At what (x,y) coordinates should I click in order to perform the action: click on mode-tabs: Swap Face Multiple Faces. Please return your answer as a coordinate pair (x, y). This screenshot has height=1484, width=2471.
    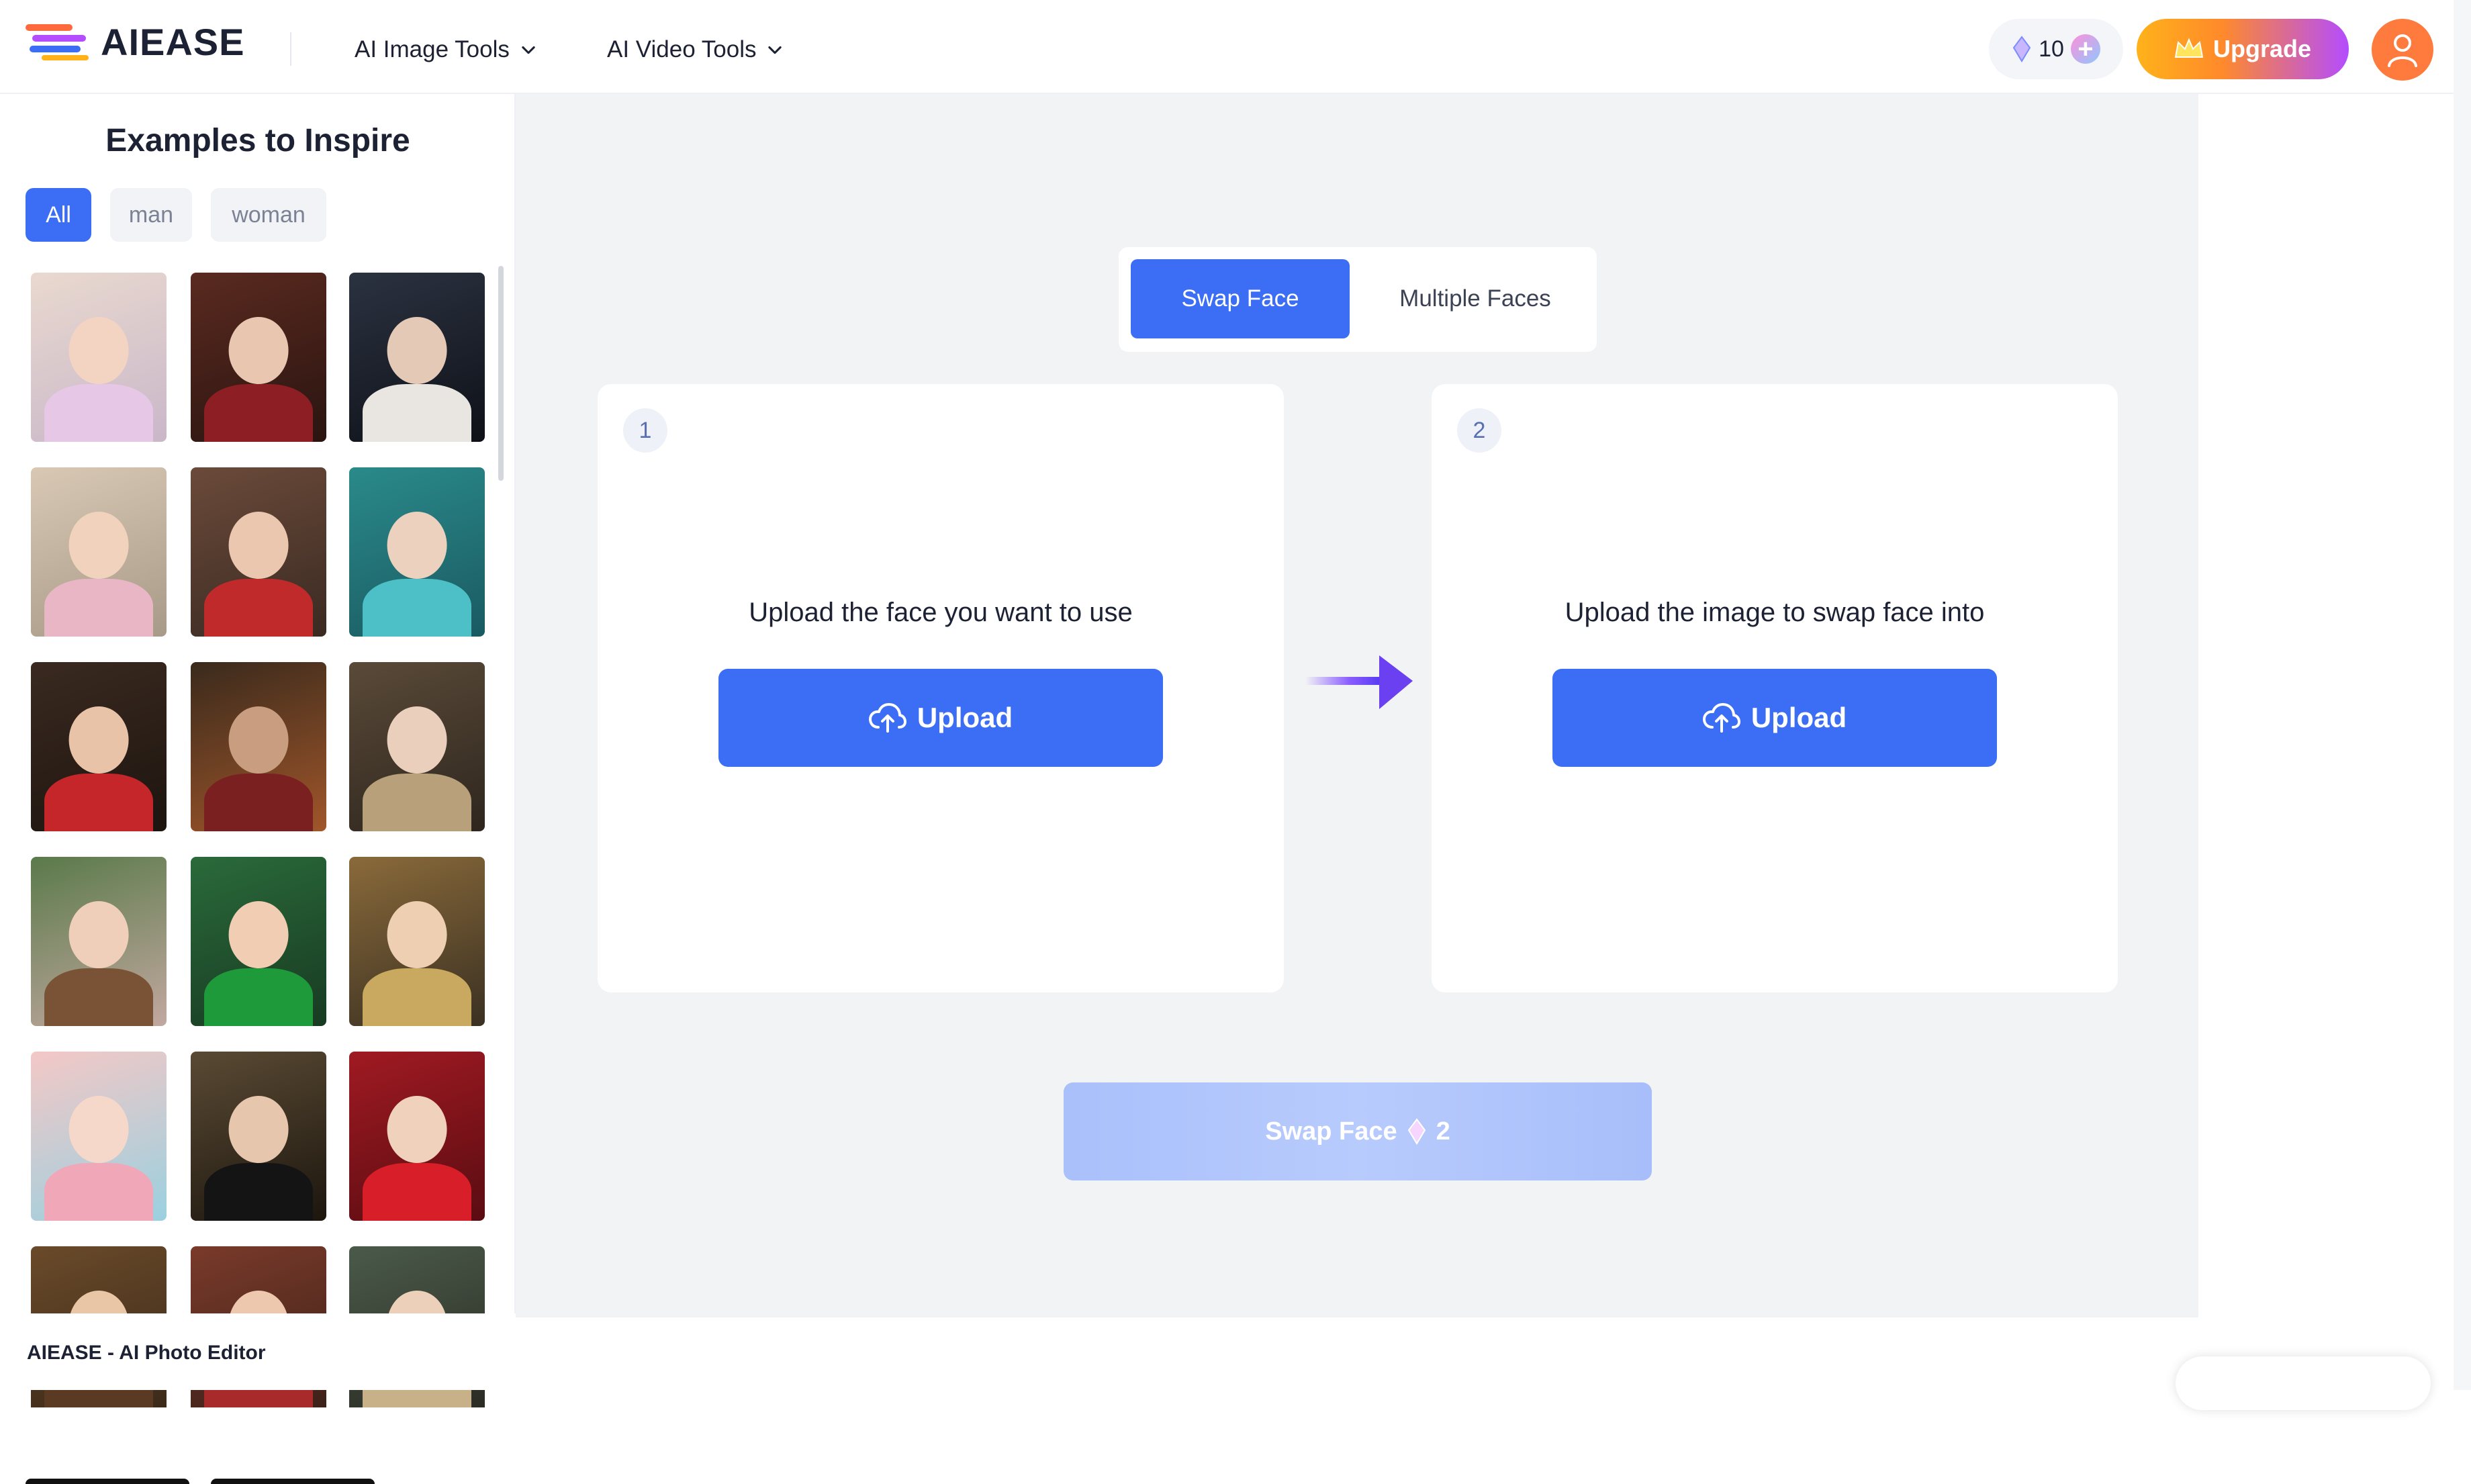
    Looking at the image, I should click on (1358, 299).